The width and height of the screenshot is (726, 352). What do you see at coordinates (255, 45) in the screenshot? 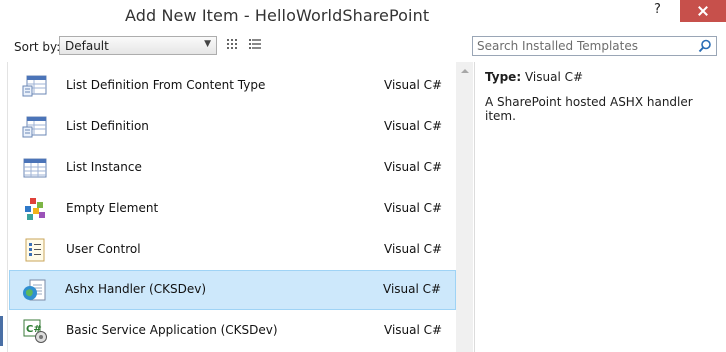
I see `list-view-icon` at bounding box center [255, 45].